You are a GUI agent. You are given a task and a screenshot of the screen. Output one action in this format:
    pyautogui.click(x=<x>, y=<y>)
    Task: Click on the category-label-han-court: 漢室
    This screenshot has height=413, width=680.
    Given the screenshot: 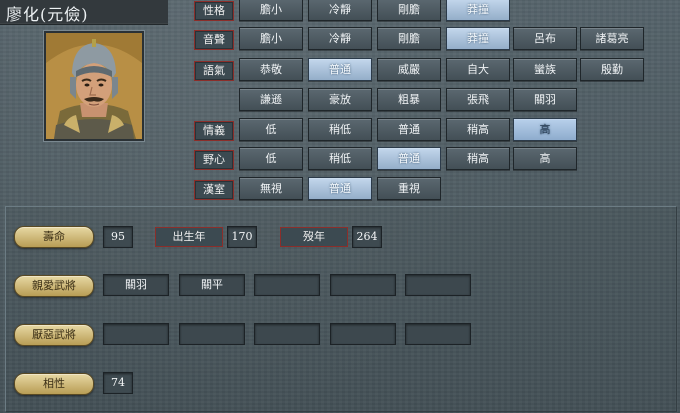 What is the action you would take?
    pyautogui.click(x=214, y=190)
    